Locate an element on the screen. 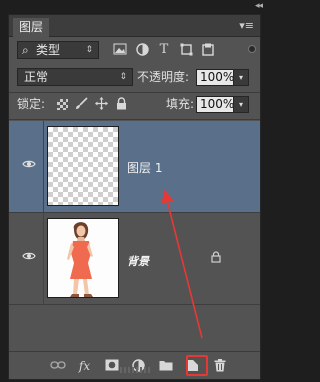  filter-icons: T is located at coordinates (164, 50).